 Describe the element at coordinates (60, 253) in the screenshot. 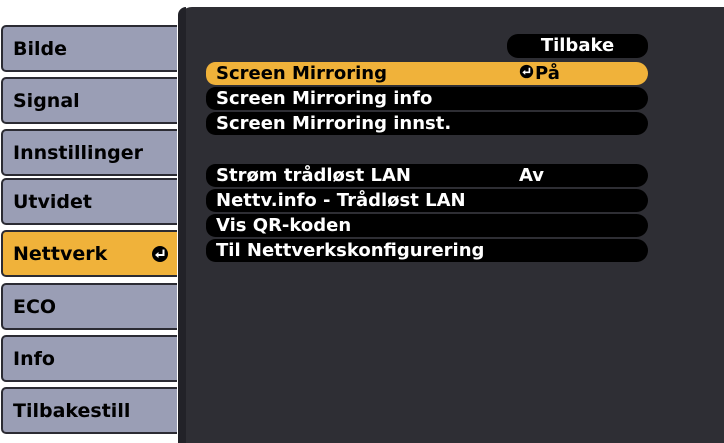

I see `tab-label: Nettverk` at that location.